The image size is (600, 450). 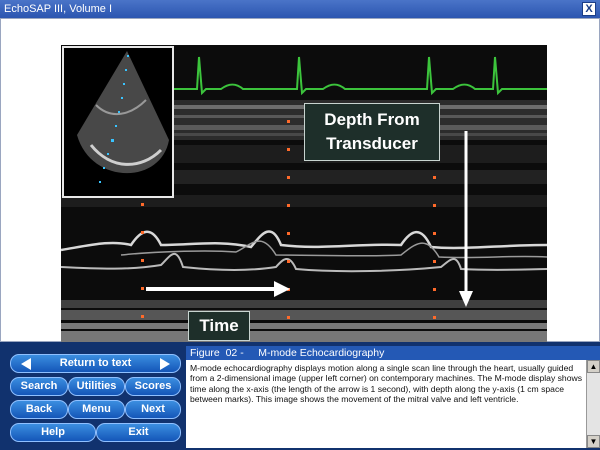 I want to click on scroll-up-arrow-icon: ▲, so click(x=593, y=366).